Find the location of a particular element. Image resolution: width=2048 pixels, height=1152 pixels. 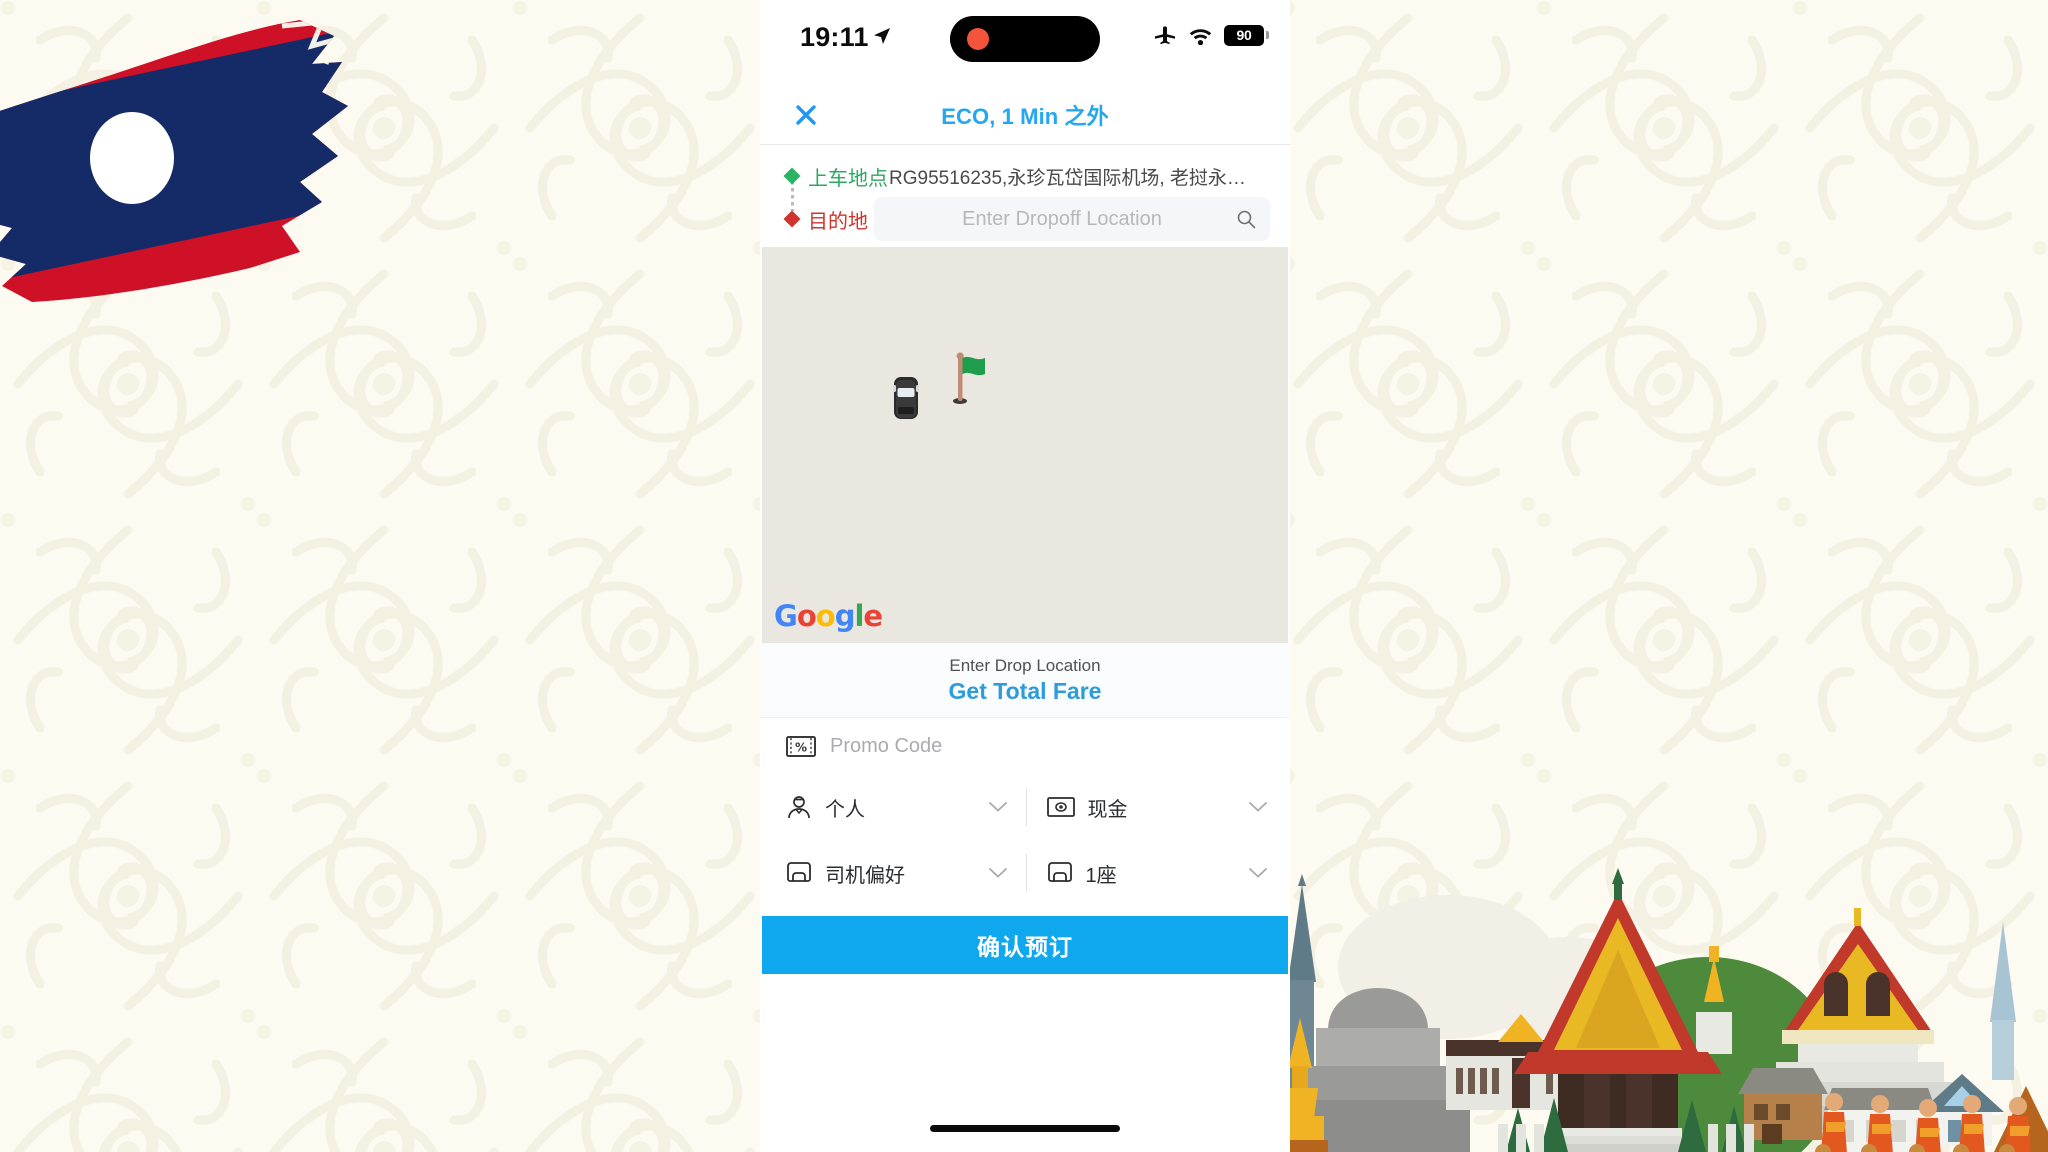

payment-method-label: 现金 is located at coordinates (1107, 809).